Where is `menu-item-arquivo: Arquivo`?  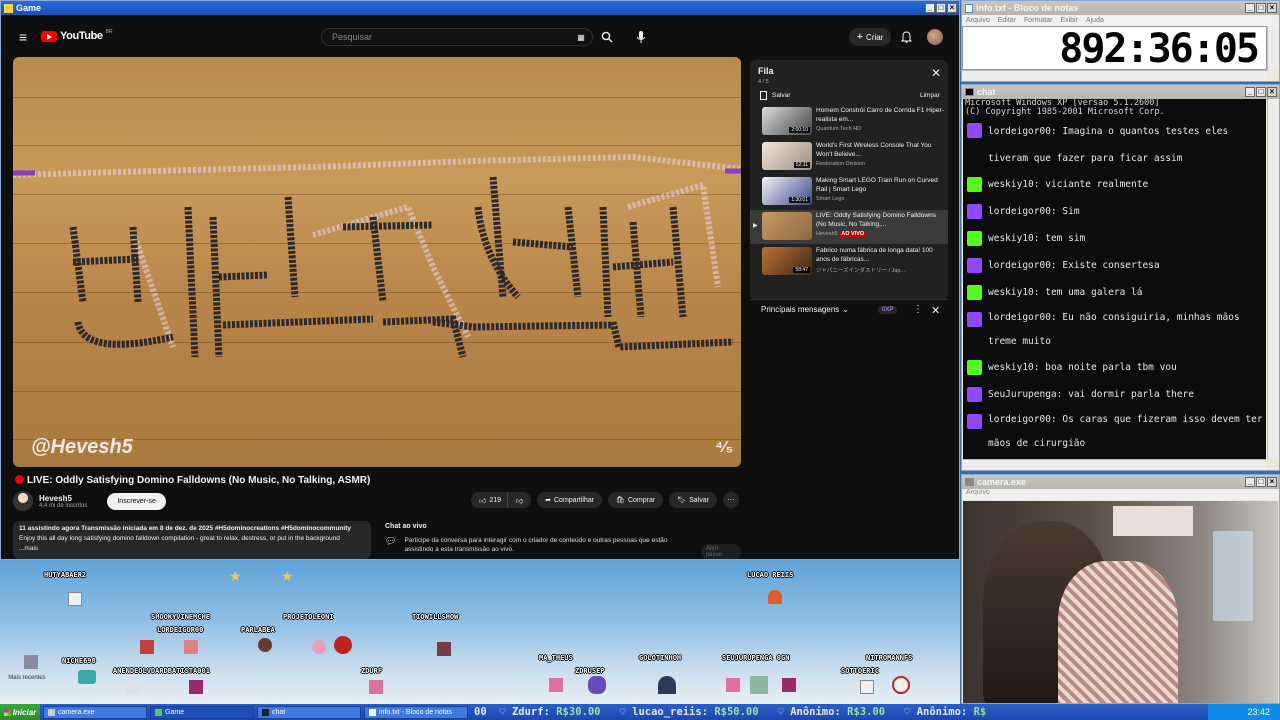
menu-item-arquivo: Arquivo is located at coordinates (978, 20).